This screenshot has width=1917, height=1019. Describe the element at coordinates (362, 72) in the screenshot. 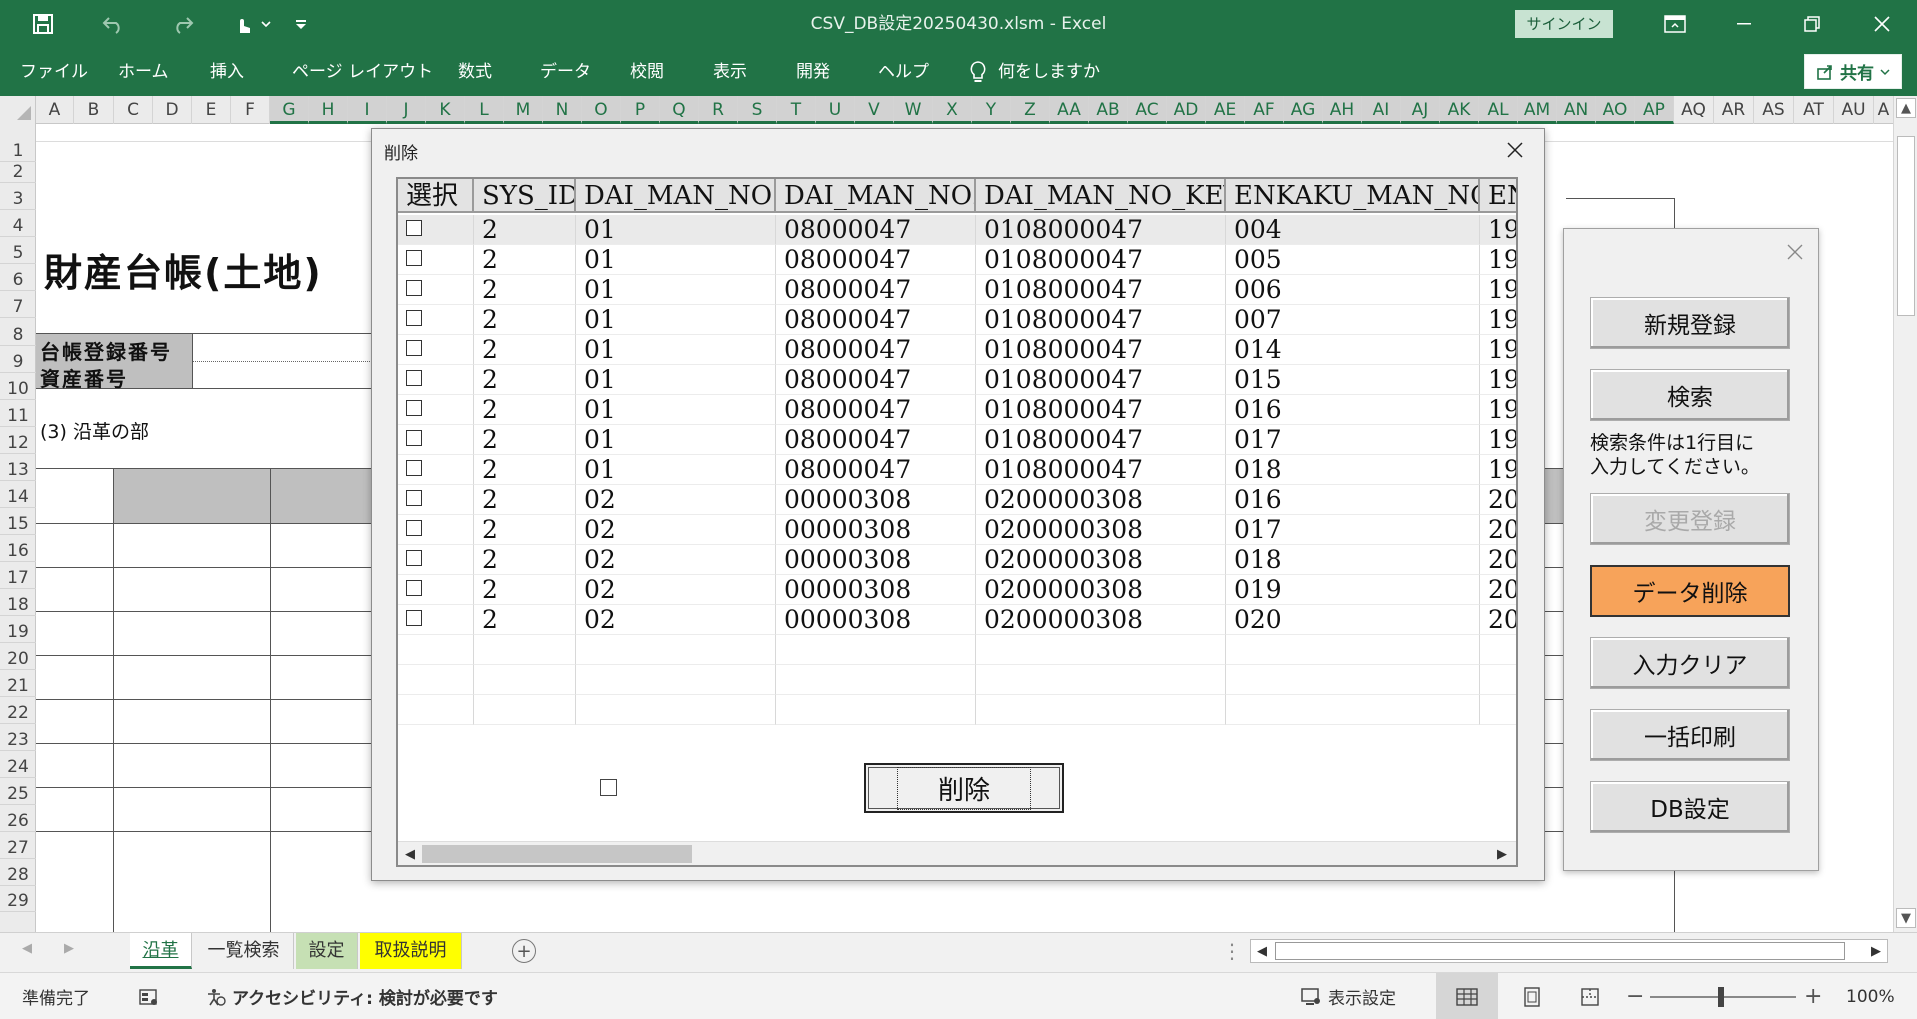

I see `ribbon-tab-page-layout: ページ レイアウト` at that location.